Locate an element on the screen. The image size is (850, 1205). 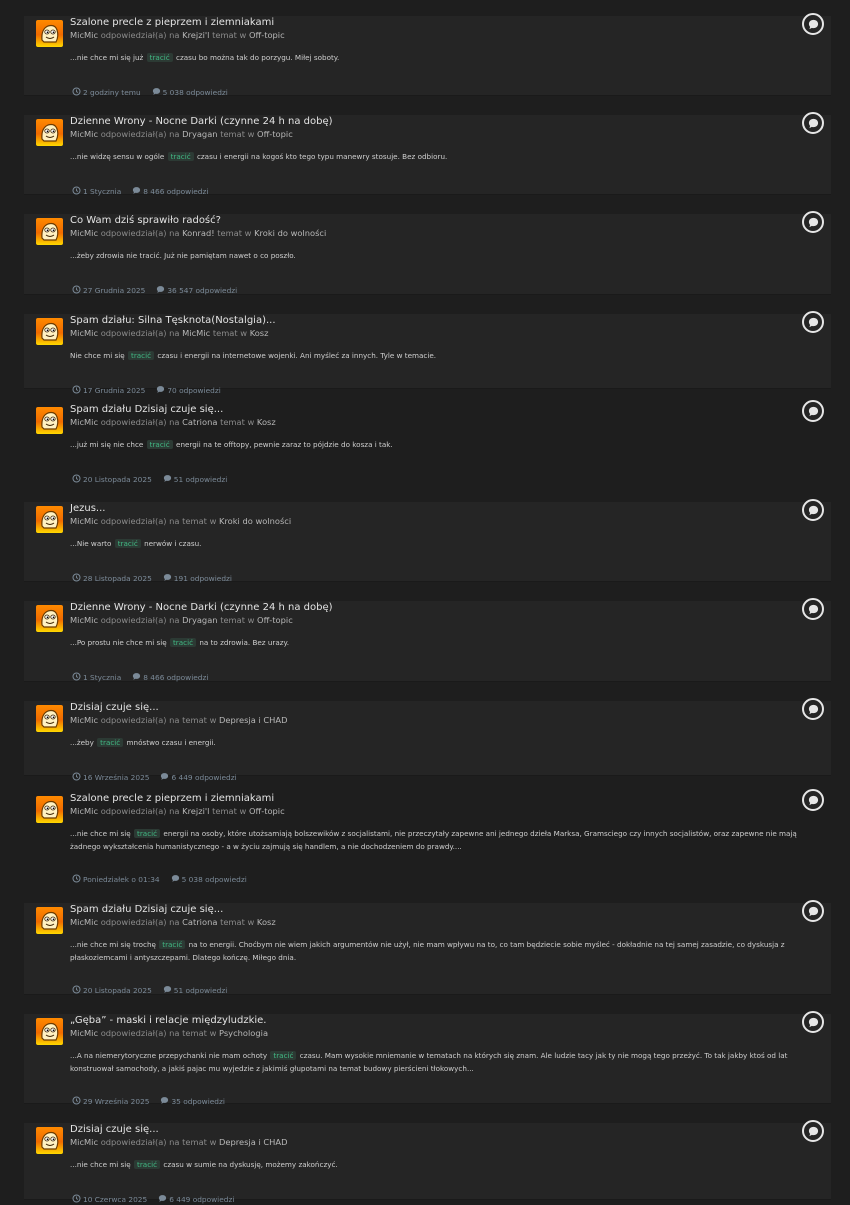
reply-count: 6 449 odpowiedzi is located at coordinates (198, 777).